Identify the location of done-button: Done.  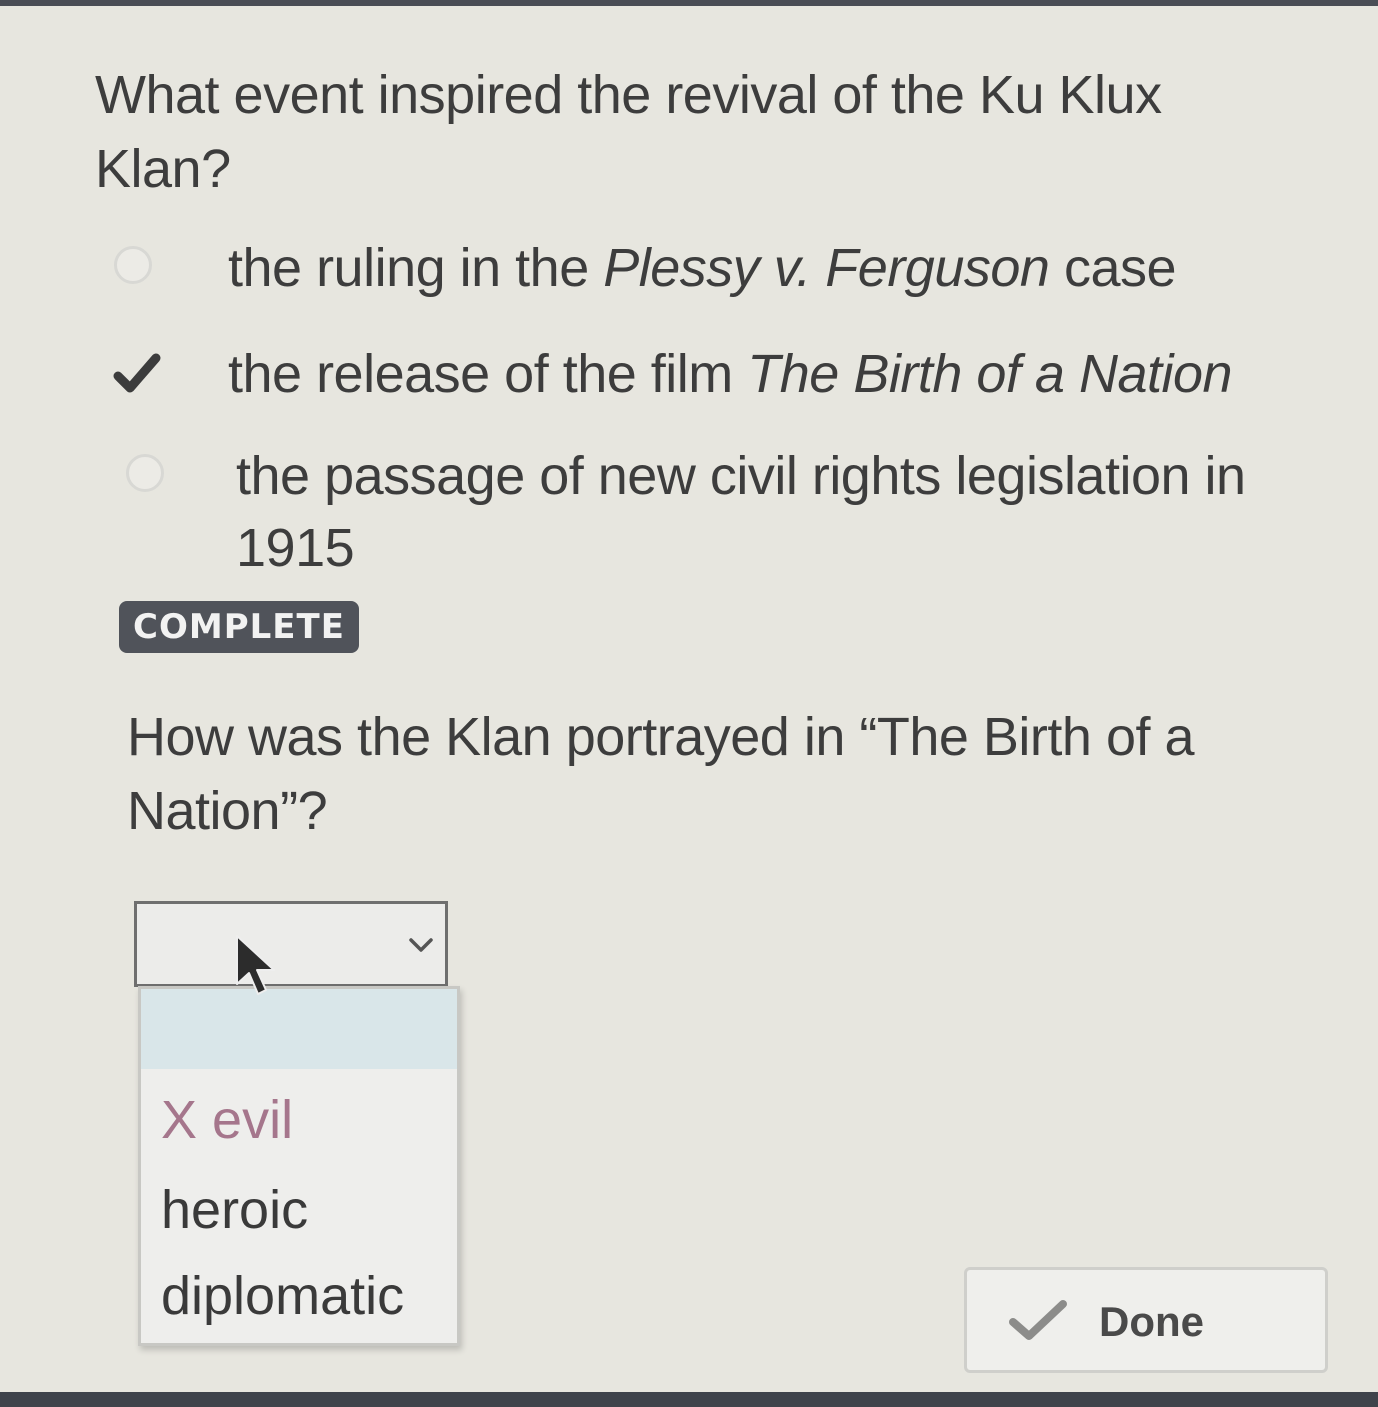
(1146, 1320).